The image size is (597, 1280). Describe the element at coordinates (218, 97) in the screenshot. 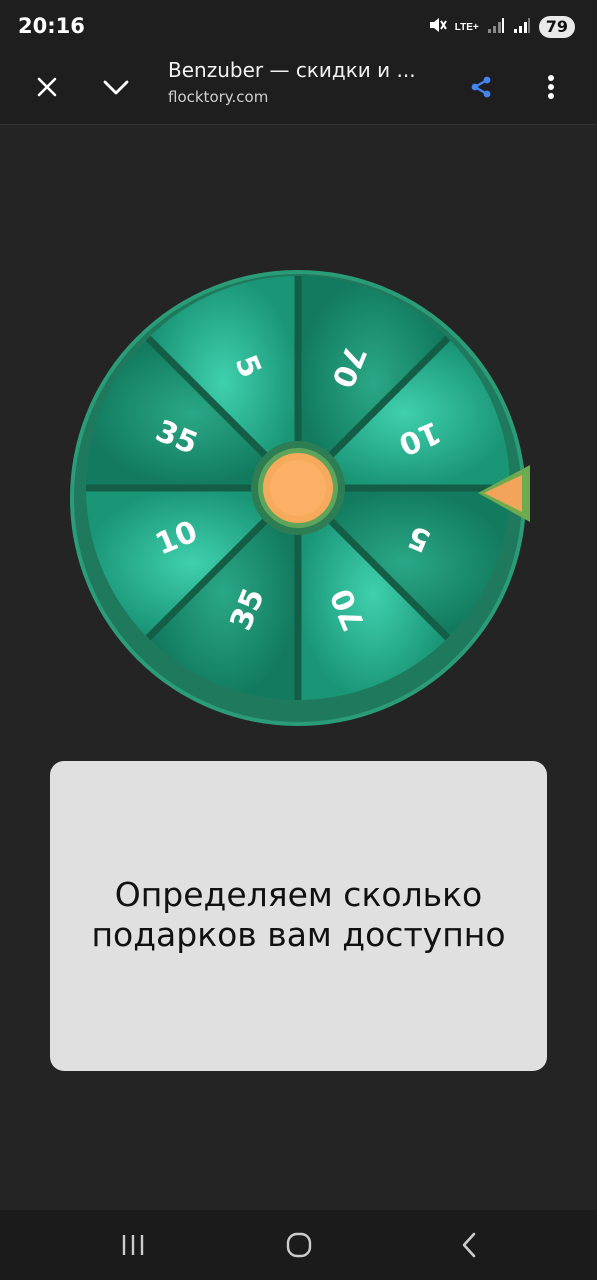

I see `page-url: flocktory.com` at that location.